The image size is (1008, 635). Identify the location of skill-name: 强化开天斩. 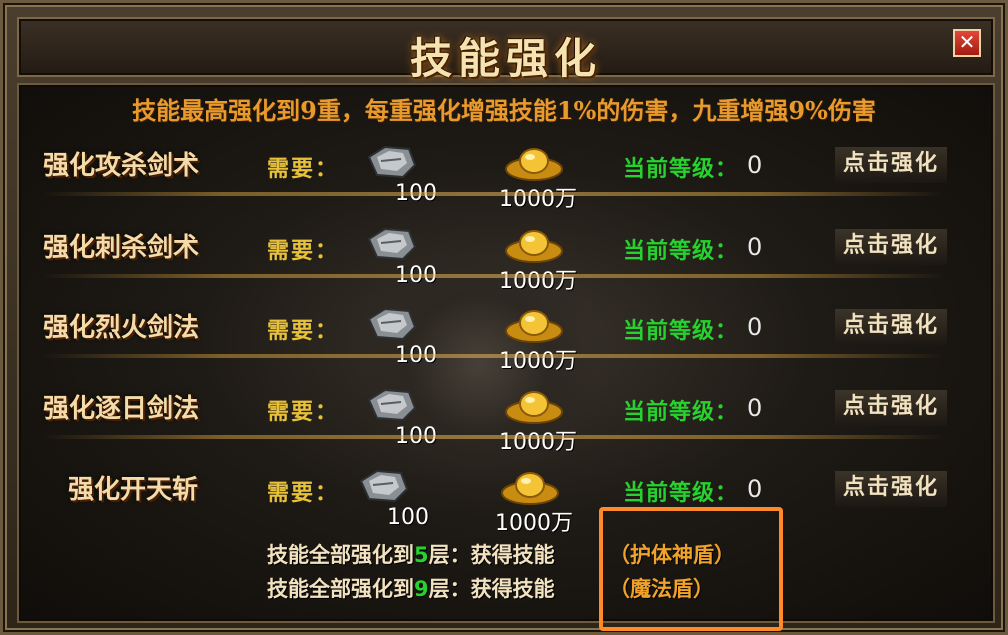
(132, 490).